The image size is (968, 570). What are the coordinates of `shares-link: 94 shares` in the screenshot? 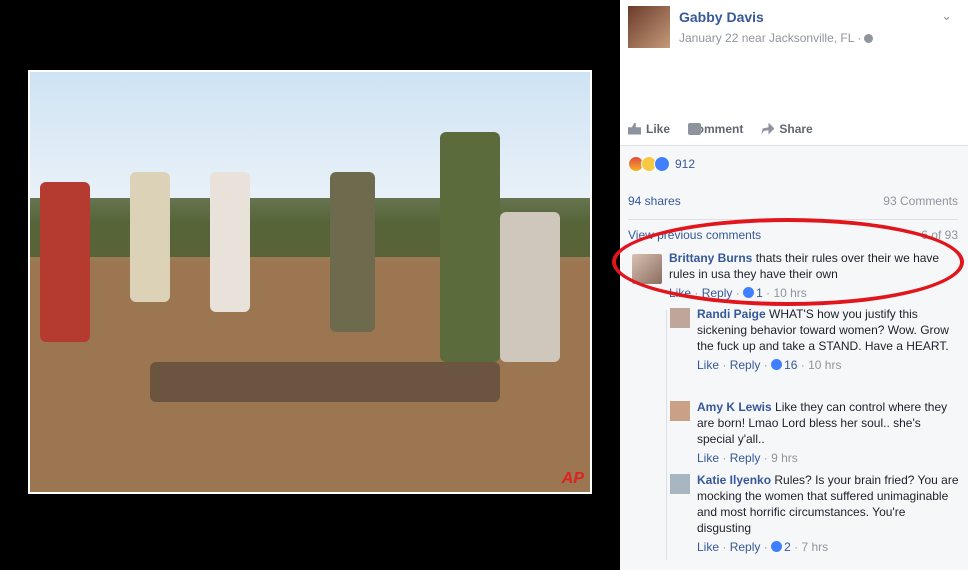 It's located at (654, 201).